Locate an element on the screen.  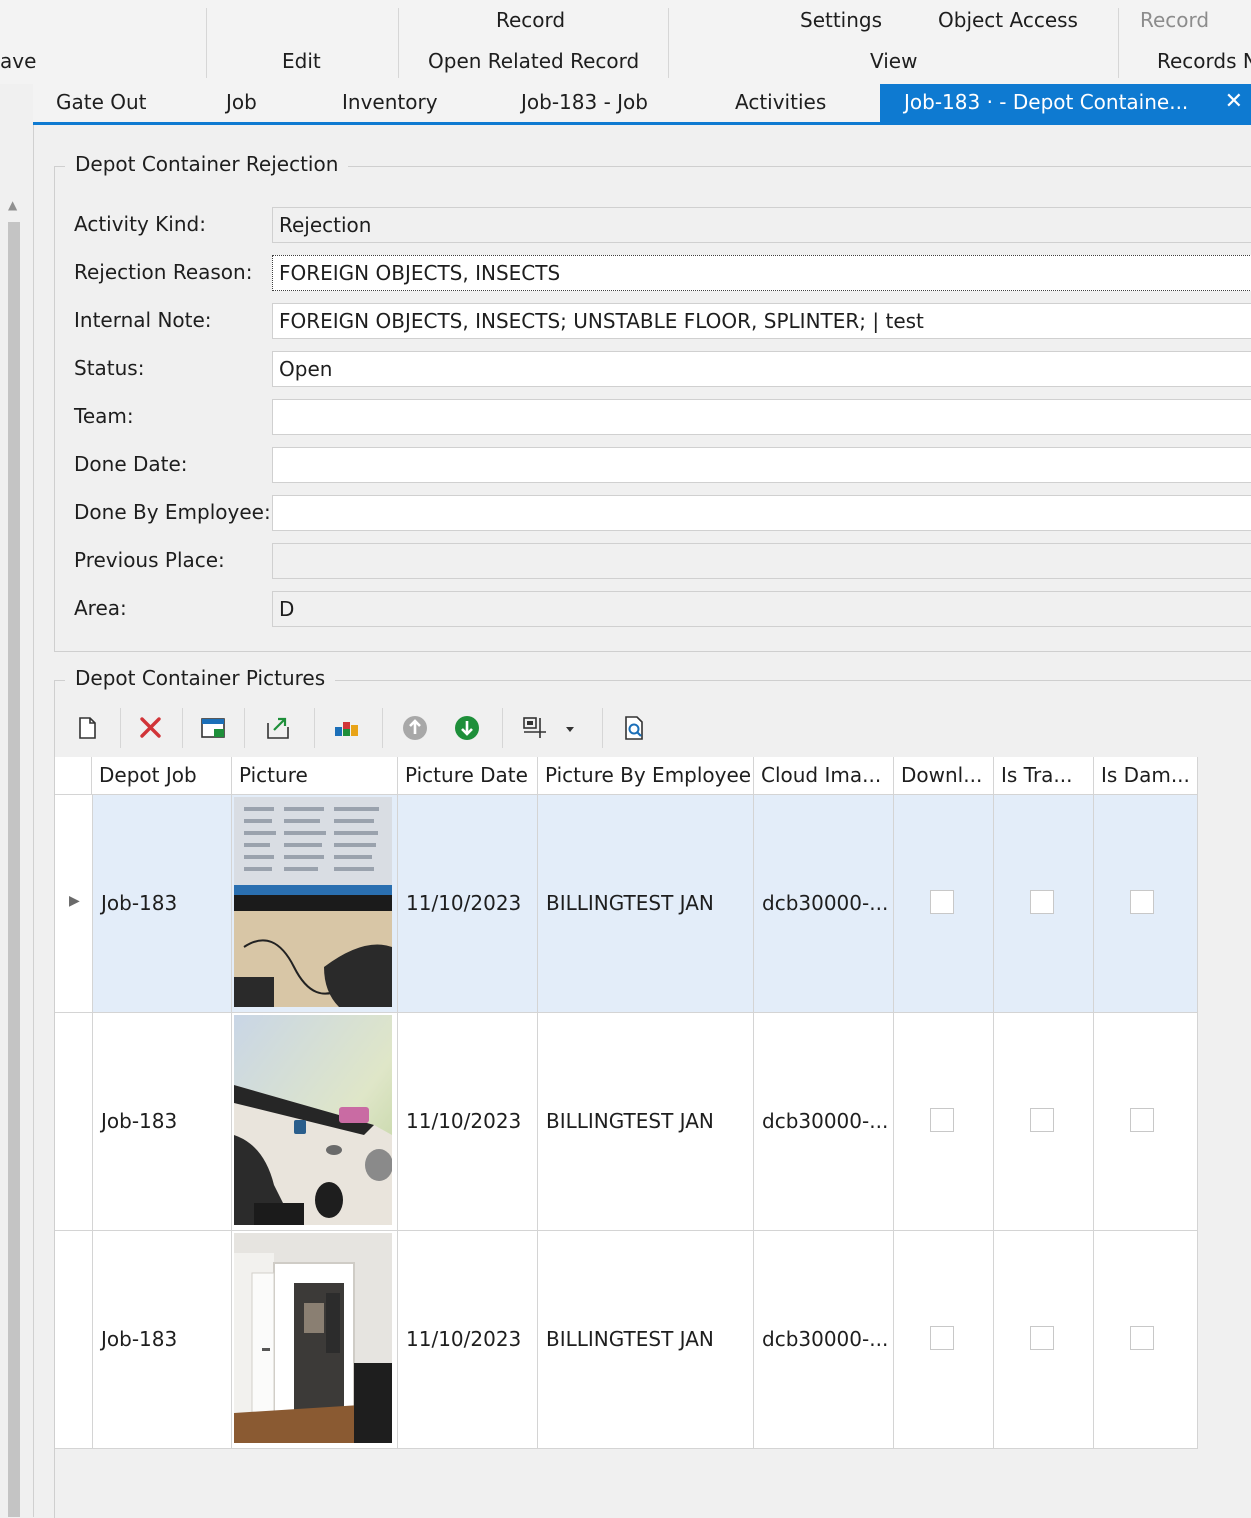
column-header-depot-job: Depot Job is located at coordinates (162, 776).